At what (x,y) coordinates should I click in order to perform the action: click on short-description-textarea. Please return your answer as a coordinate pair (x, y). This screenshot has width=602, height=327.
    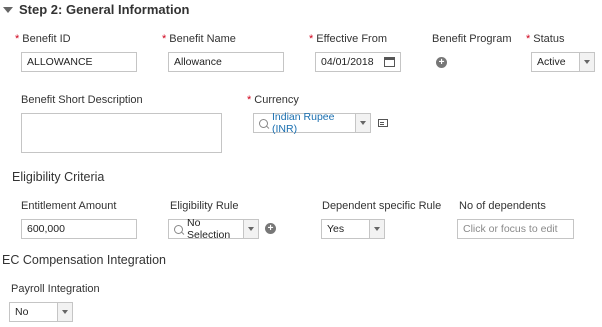
    Looking at the image, I should click on (121, 133).